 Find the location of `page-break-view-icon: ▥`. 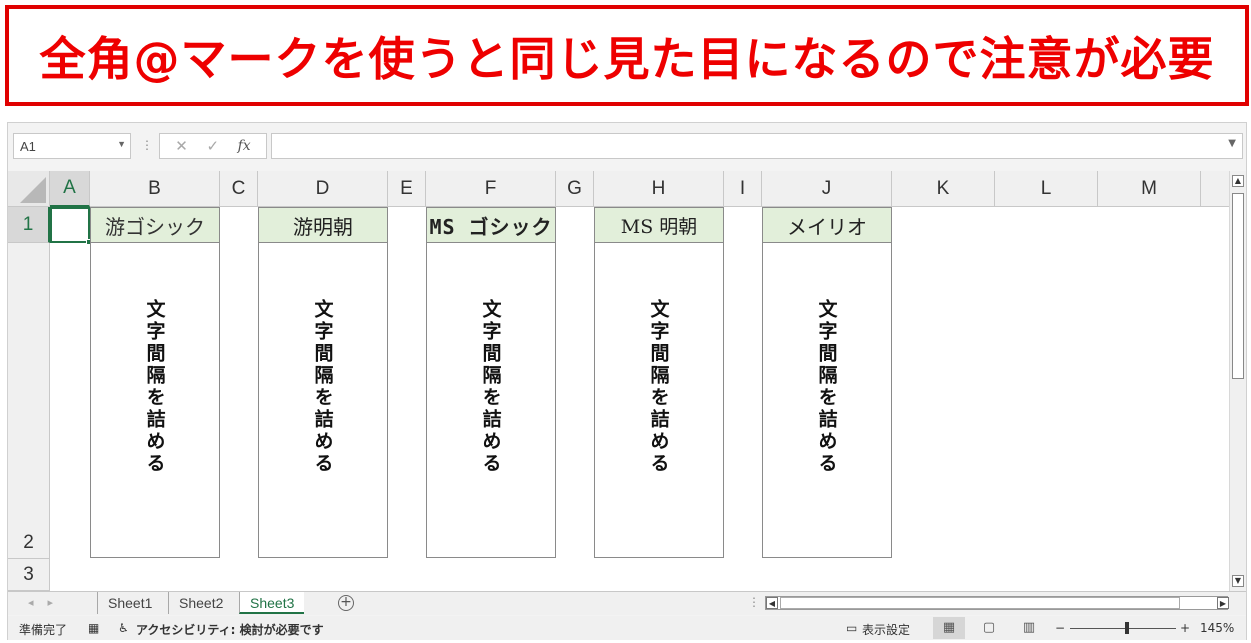

page-break-view-icon: ▥ is located at coordinates (1029, 628).